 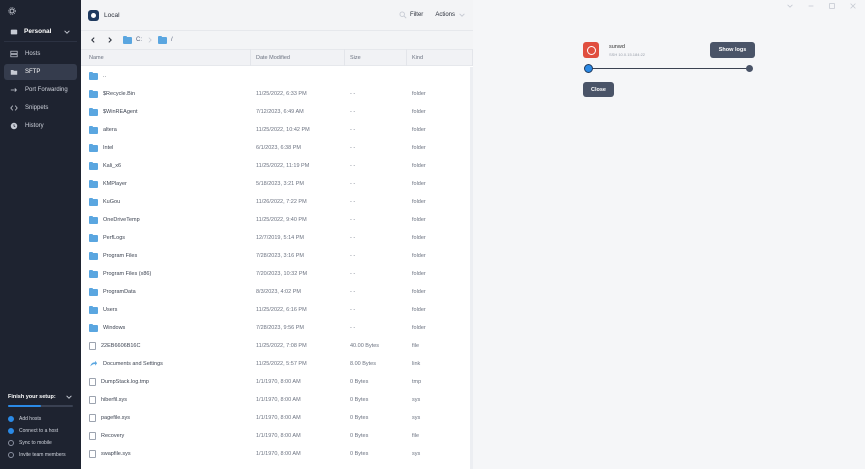 I want to click on table-row: Recovery 1/1/1970, 8:00 AM 0 Bytes file, so click(x=277, y=436).